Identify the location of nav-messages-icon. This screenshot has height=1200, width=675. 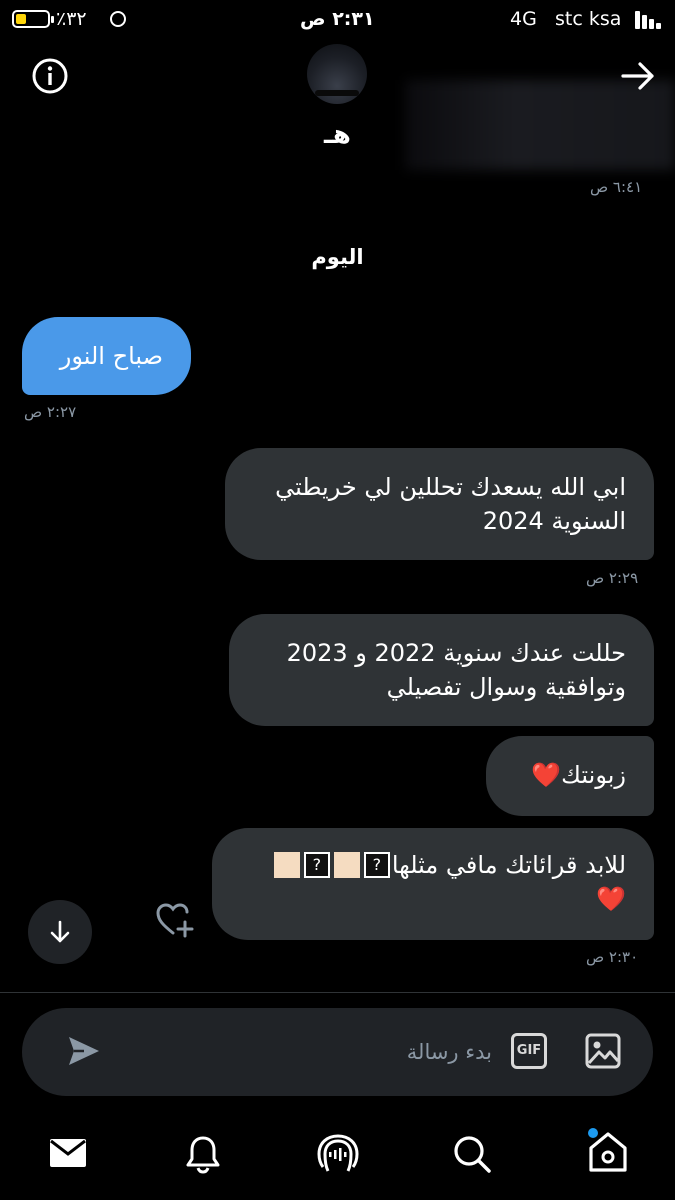
(68, 1155).